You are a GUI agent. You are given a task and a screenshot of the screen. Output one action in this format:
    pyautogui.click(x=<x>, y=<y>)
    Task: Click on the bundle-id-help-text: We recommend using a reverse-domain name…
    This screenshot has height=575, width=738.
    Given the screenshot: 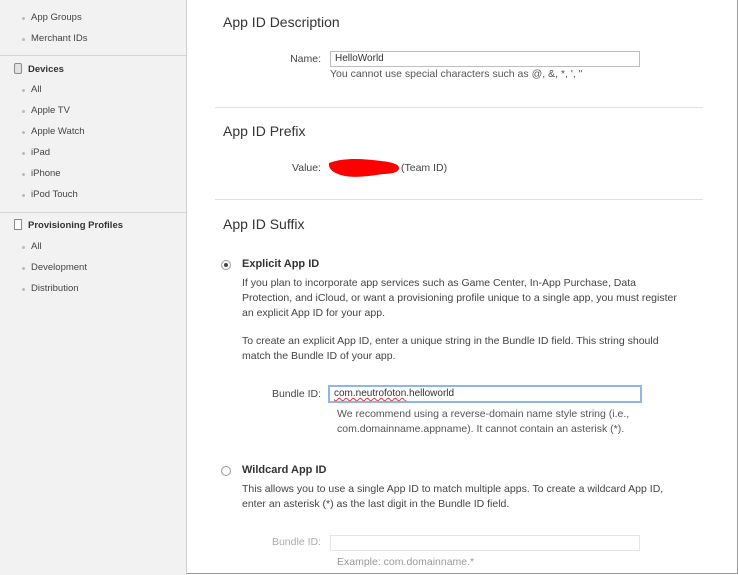 What is the action you would take?
    pyautogui.click(x=483, y=421)
    